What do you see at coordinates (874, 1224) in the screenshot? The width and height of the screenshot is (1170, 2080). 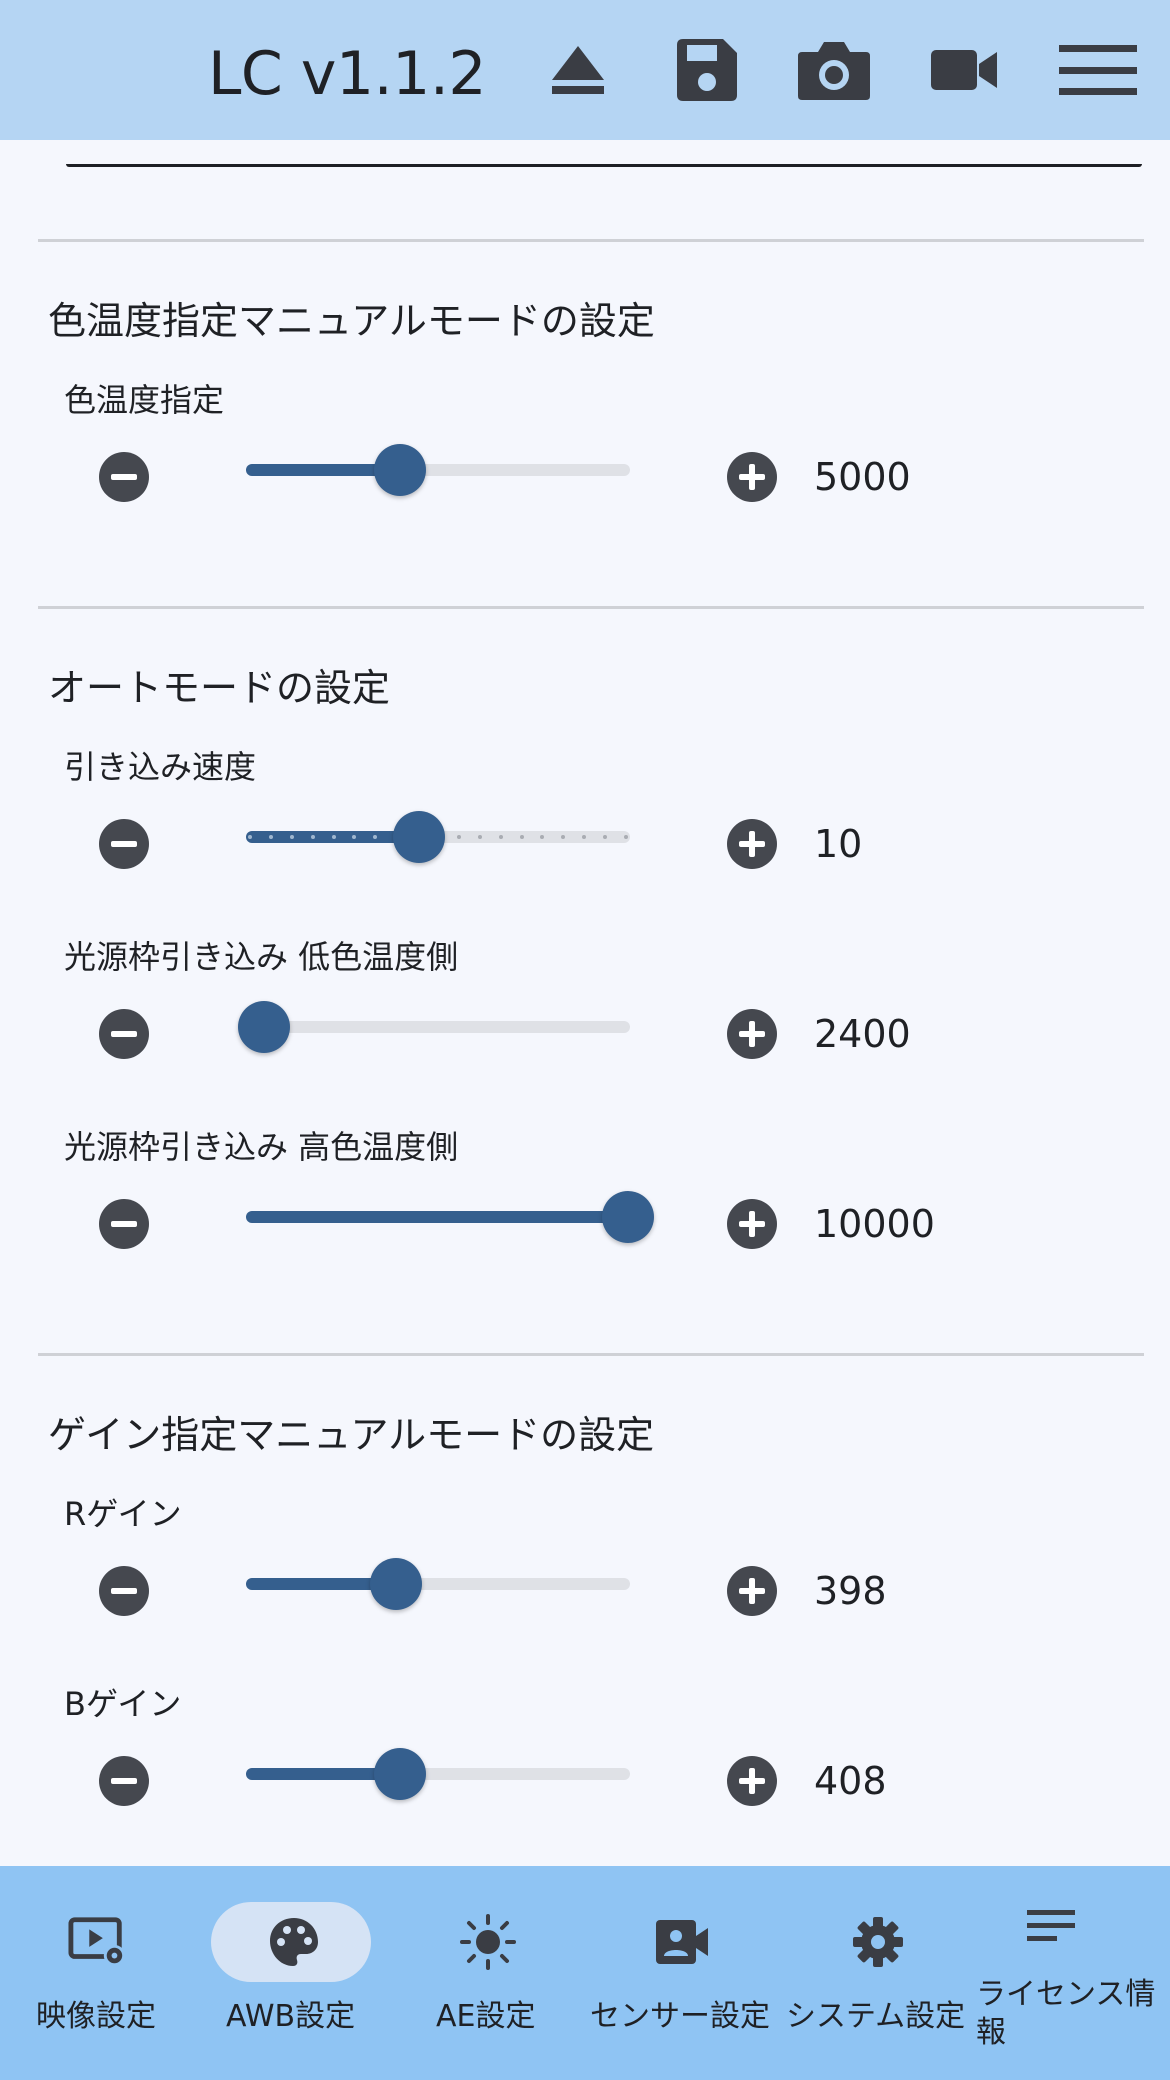 I see `slider-value: 10000` at bounding box center [874, 1224].